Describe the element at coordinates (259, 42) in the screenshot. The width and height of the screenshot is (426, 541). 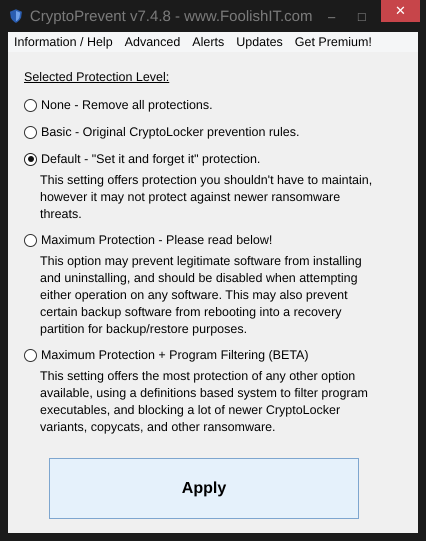
I see `menu-item: Updates` at that location.